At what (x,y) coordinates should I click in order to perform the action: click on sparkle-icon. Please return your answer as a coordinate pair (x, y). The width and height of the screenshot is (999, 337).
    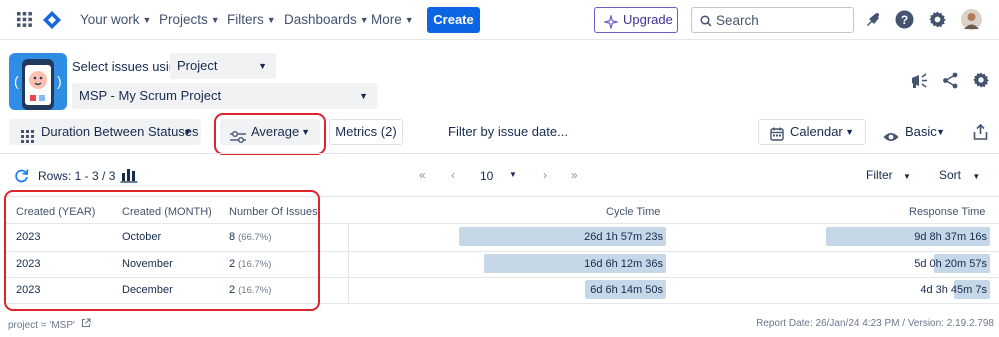
    Looking at the image, I should click on (611, 25).